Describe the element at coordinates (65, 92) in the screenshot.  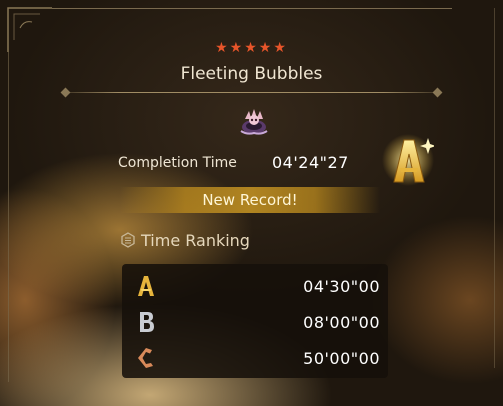
I see `divider-ornament-left` at that location.